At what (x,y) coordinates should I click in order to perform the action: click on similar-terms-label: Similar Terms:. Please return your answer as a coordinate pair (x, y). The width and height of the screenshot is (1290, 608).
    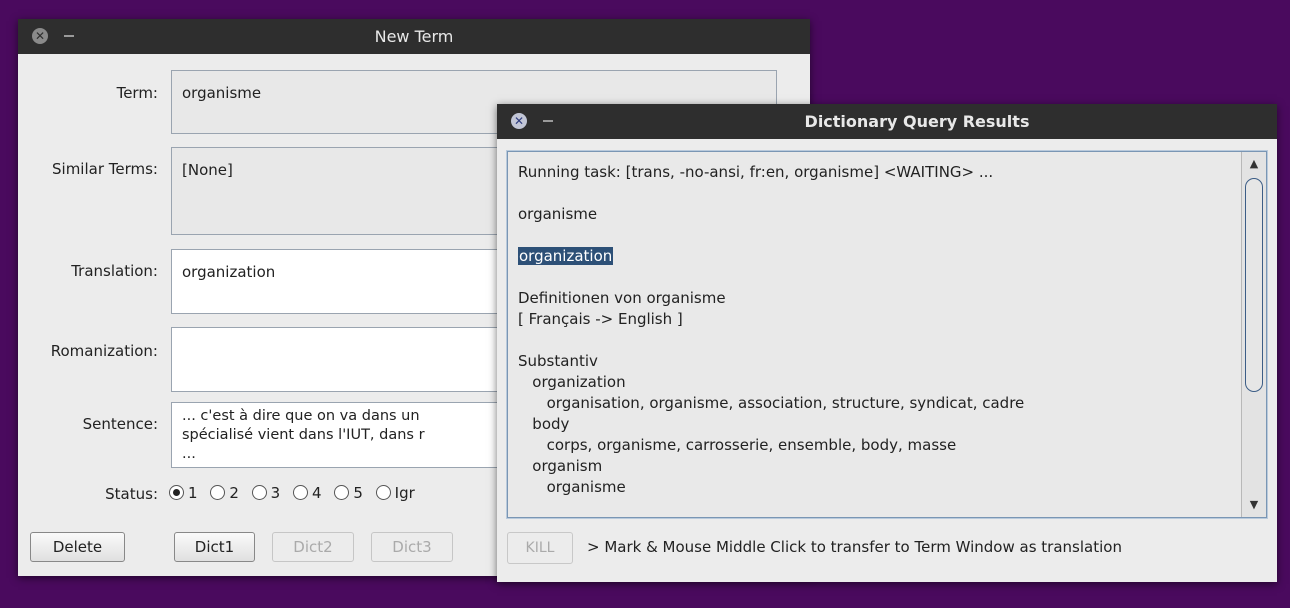
    Looking at the image, I should click on (105, 169).